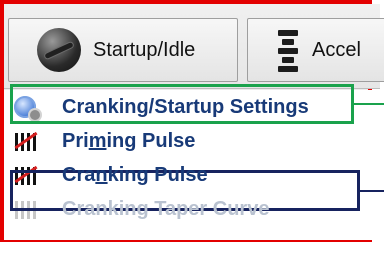  I want to click on tree-item-label: Cranking Pulse, so click(135, 174).